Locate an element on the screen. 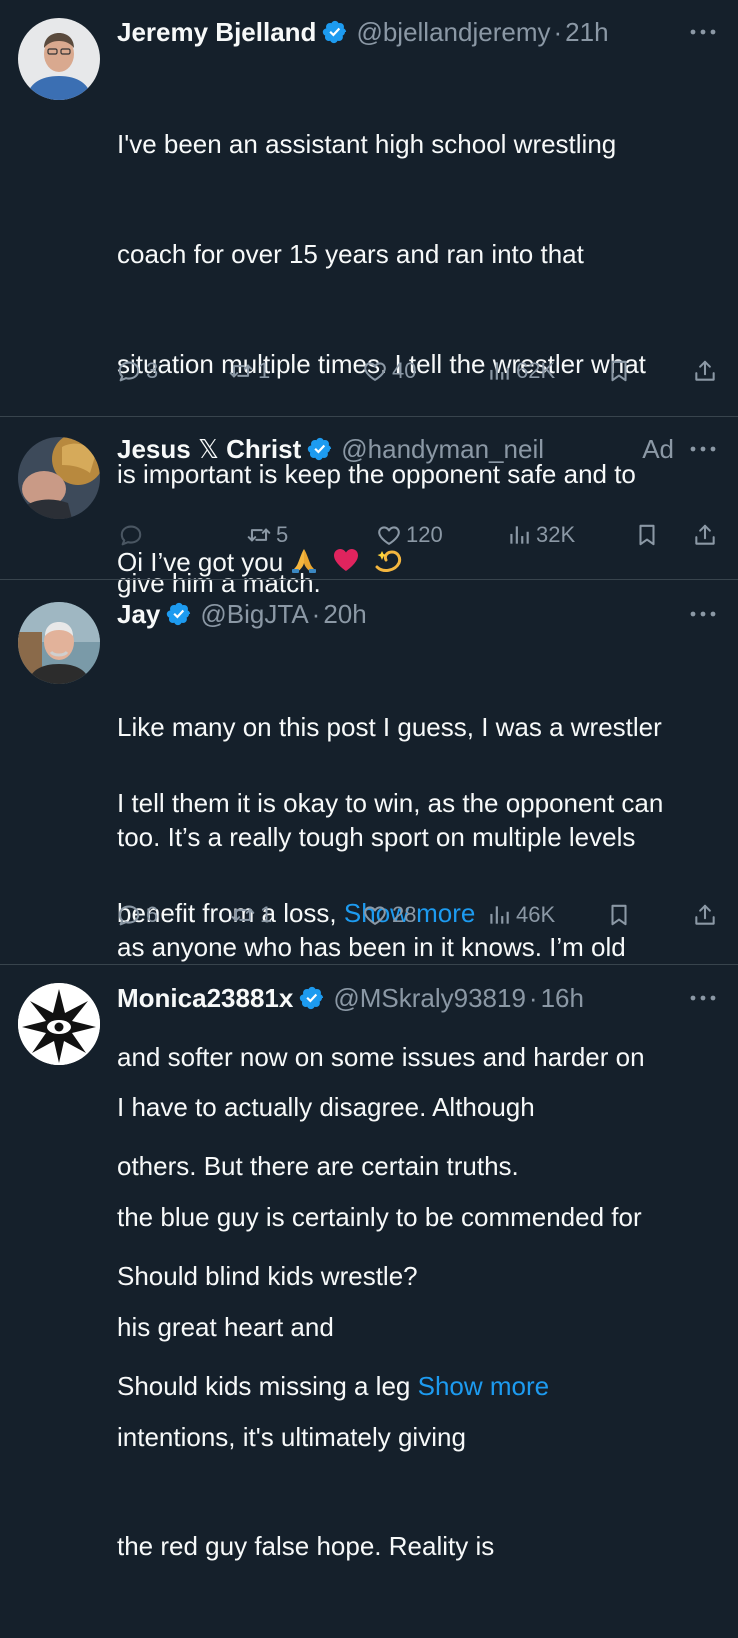  reply-button: 6 is located at coordinates (137, 915).